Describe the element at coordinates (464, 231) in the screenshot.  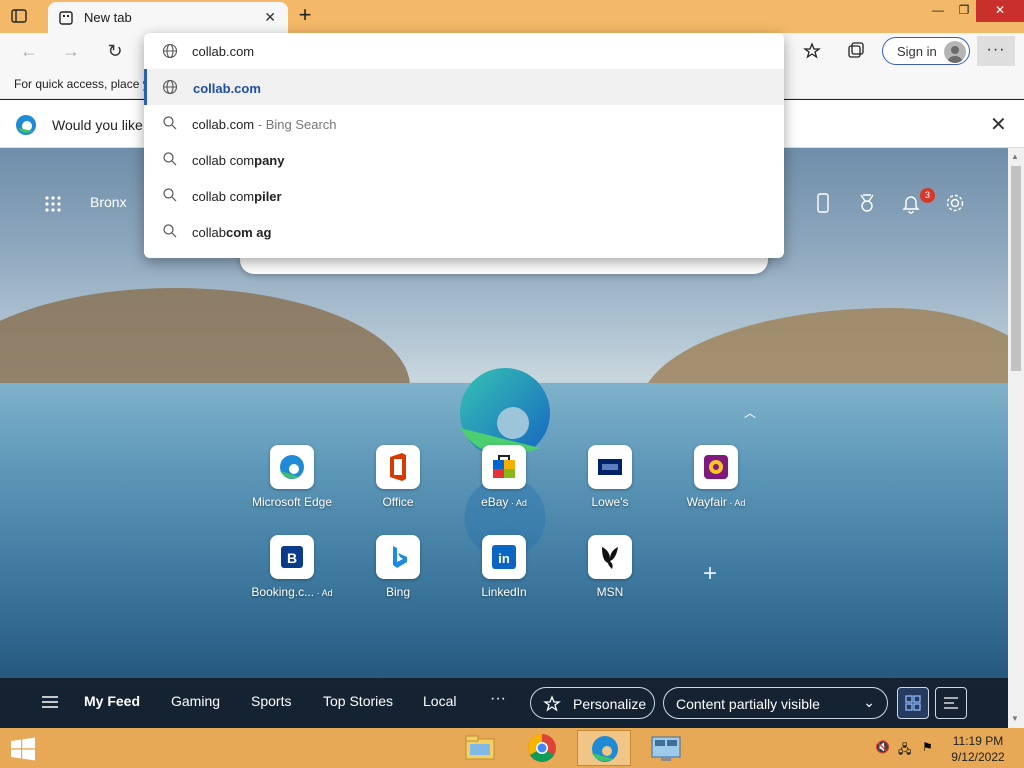
I see `suggestion-collabcom-ag: collabcom ag` at that location.